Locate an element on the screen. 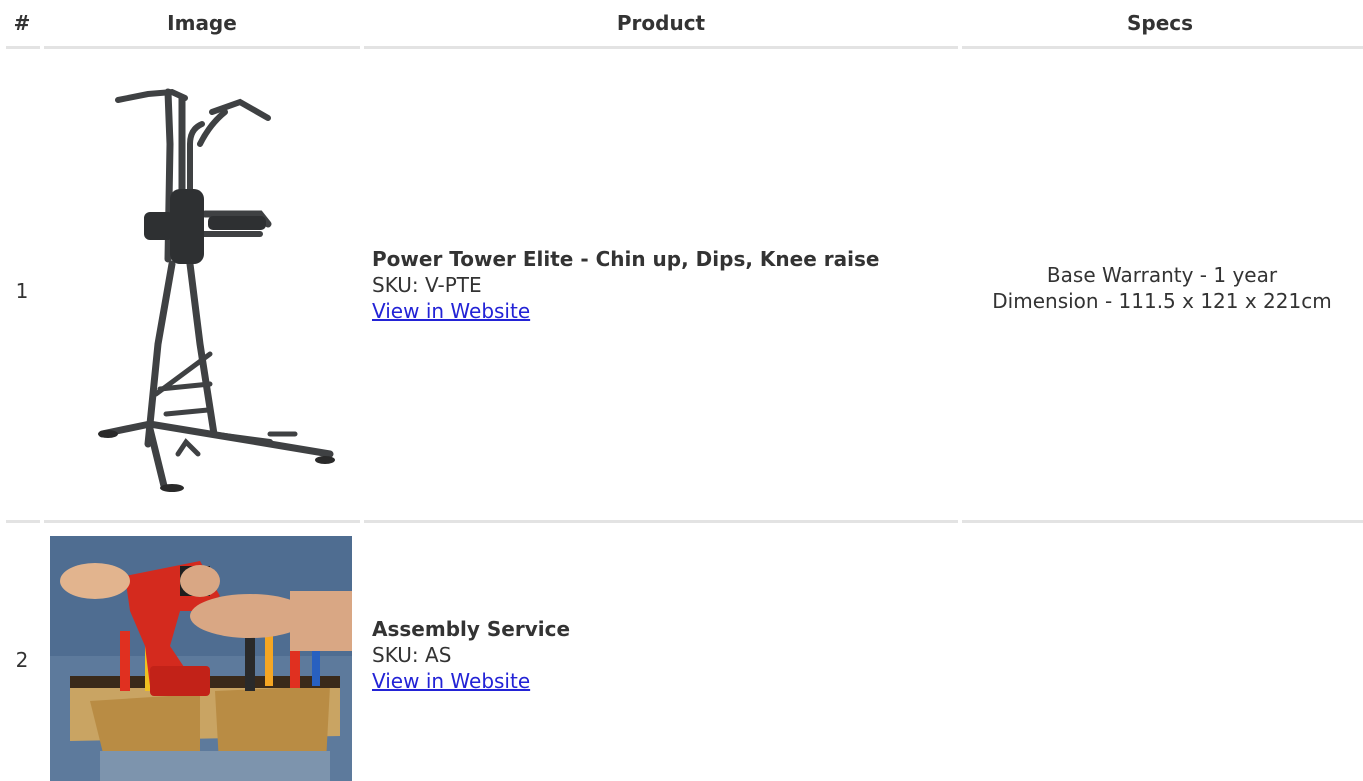 The image size is (1363, 781). row-number: 1 is located at coordinates (22, 291).